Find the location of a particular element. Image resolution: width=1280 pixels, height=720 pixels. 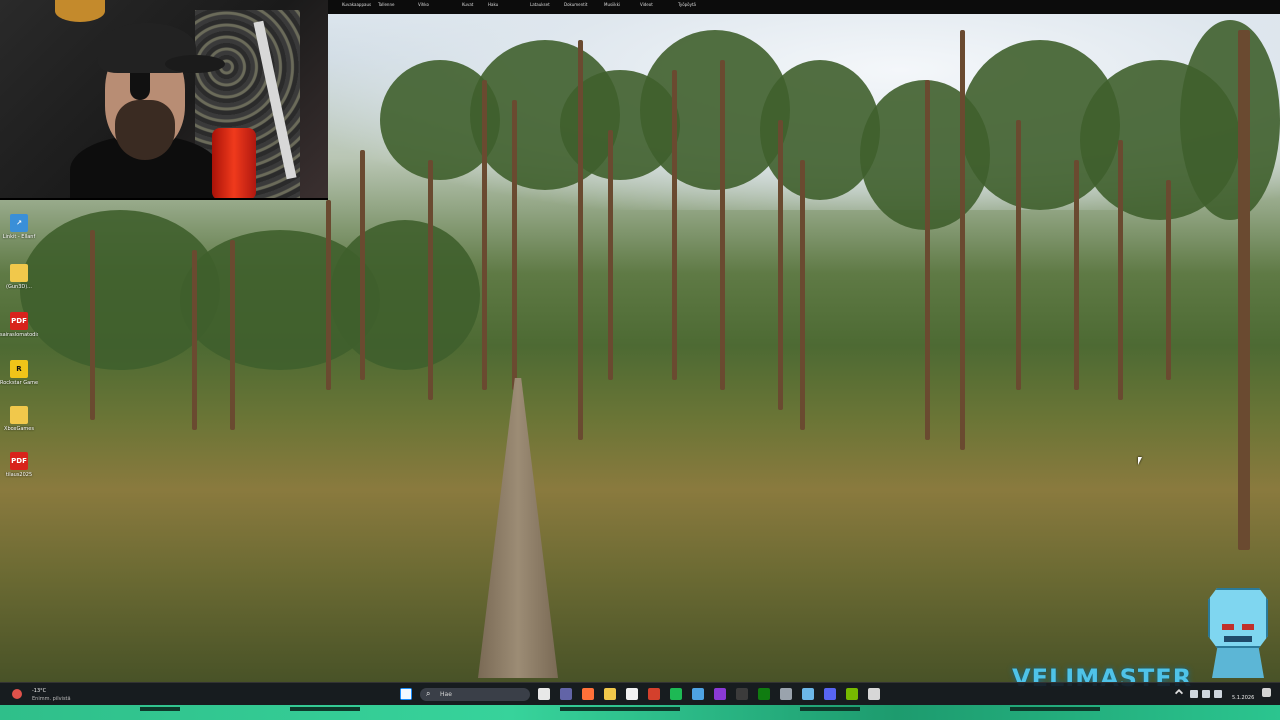

desktop-icon-label: sairaslomatodistus is located at coordinates (19, 335).